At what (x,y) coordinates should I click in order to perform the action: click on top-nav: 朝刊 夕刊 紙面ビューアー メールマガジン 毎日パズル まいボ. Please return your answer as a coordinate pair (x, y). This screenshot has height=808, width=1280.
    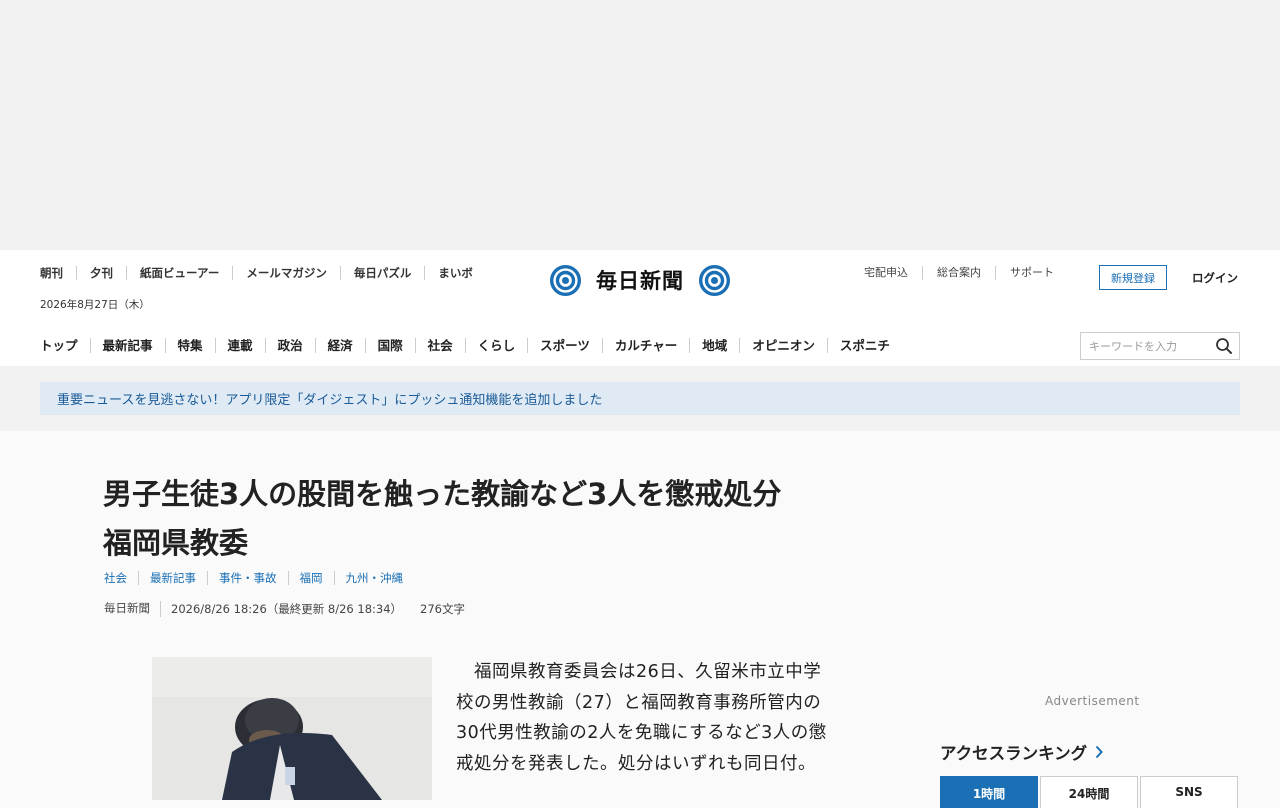
    Looking at the image, I should click on (263, 273).